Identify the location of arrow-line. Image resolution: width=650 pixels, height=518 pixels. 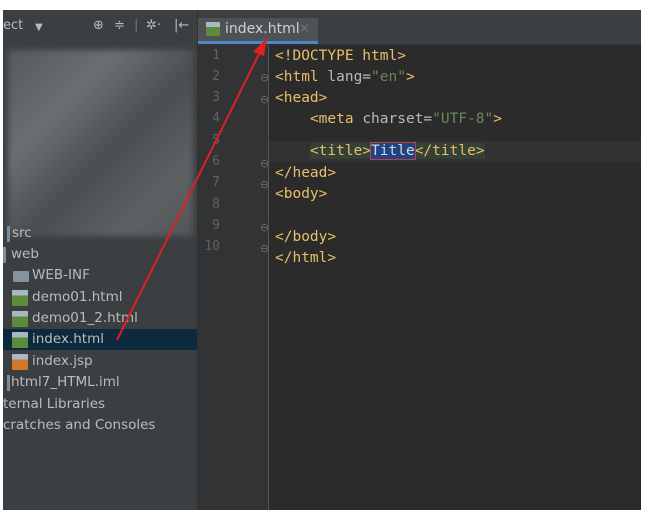
(189, 194).